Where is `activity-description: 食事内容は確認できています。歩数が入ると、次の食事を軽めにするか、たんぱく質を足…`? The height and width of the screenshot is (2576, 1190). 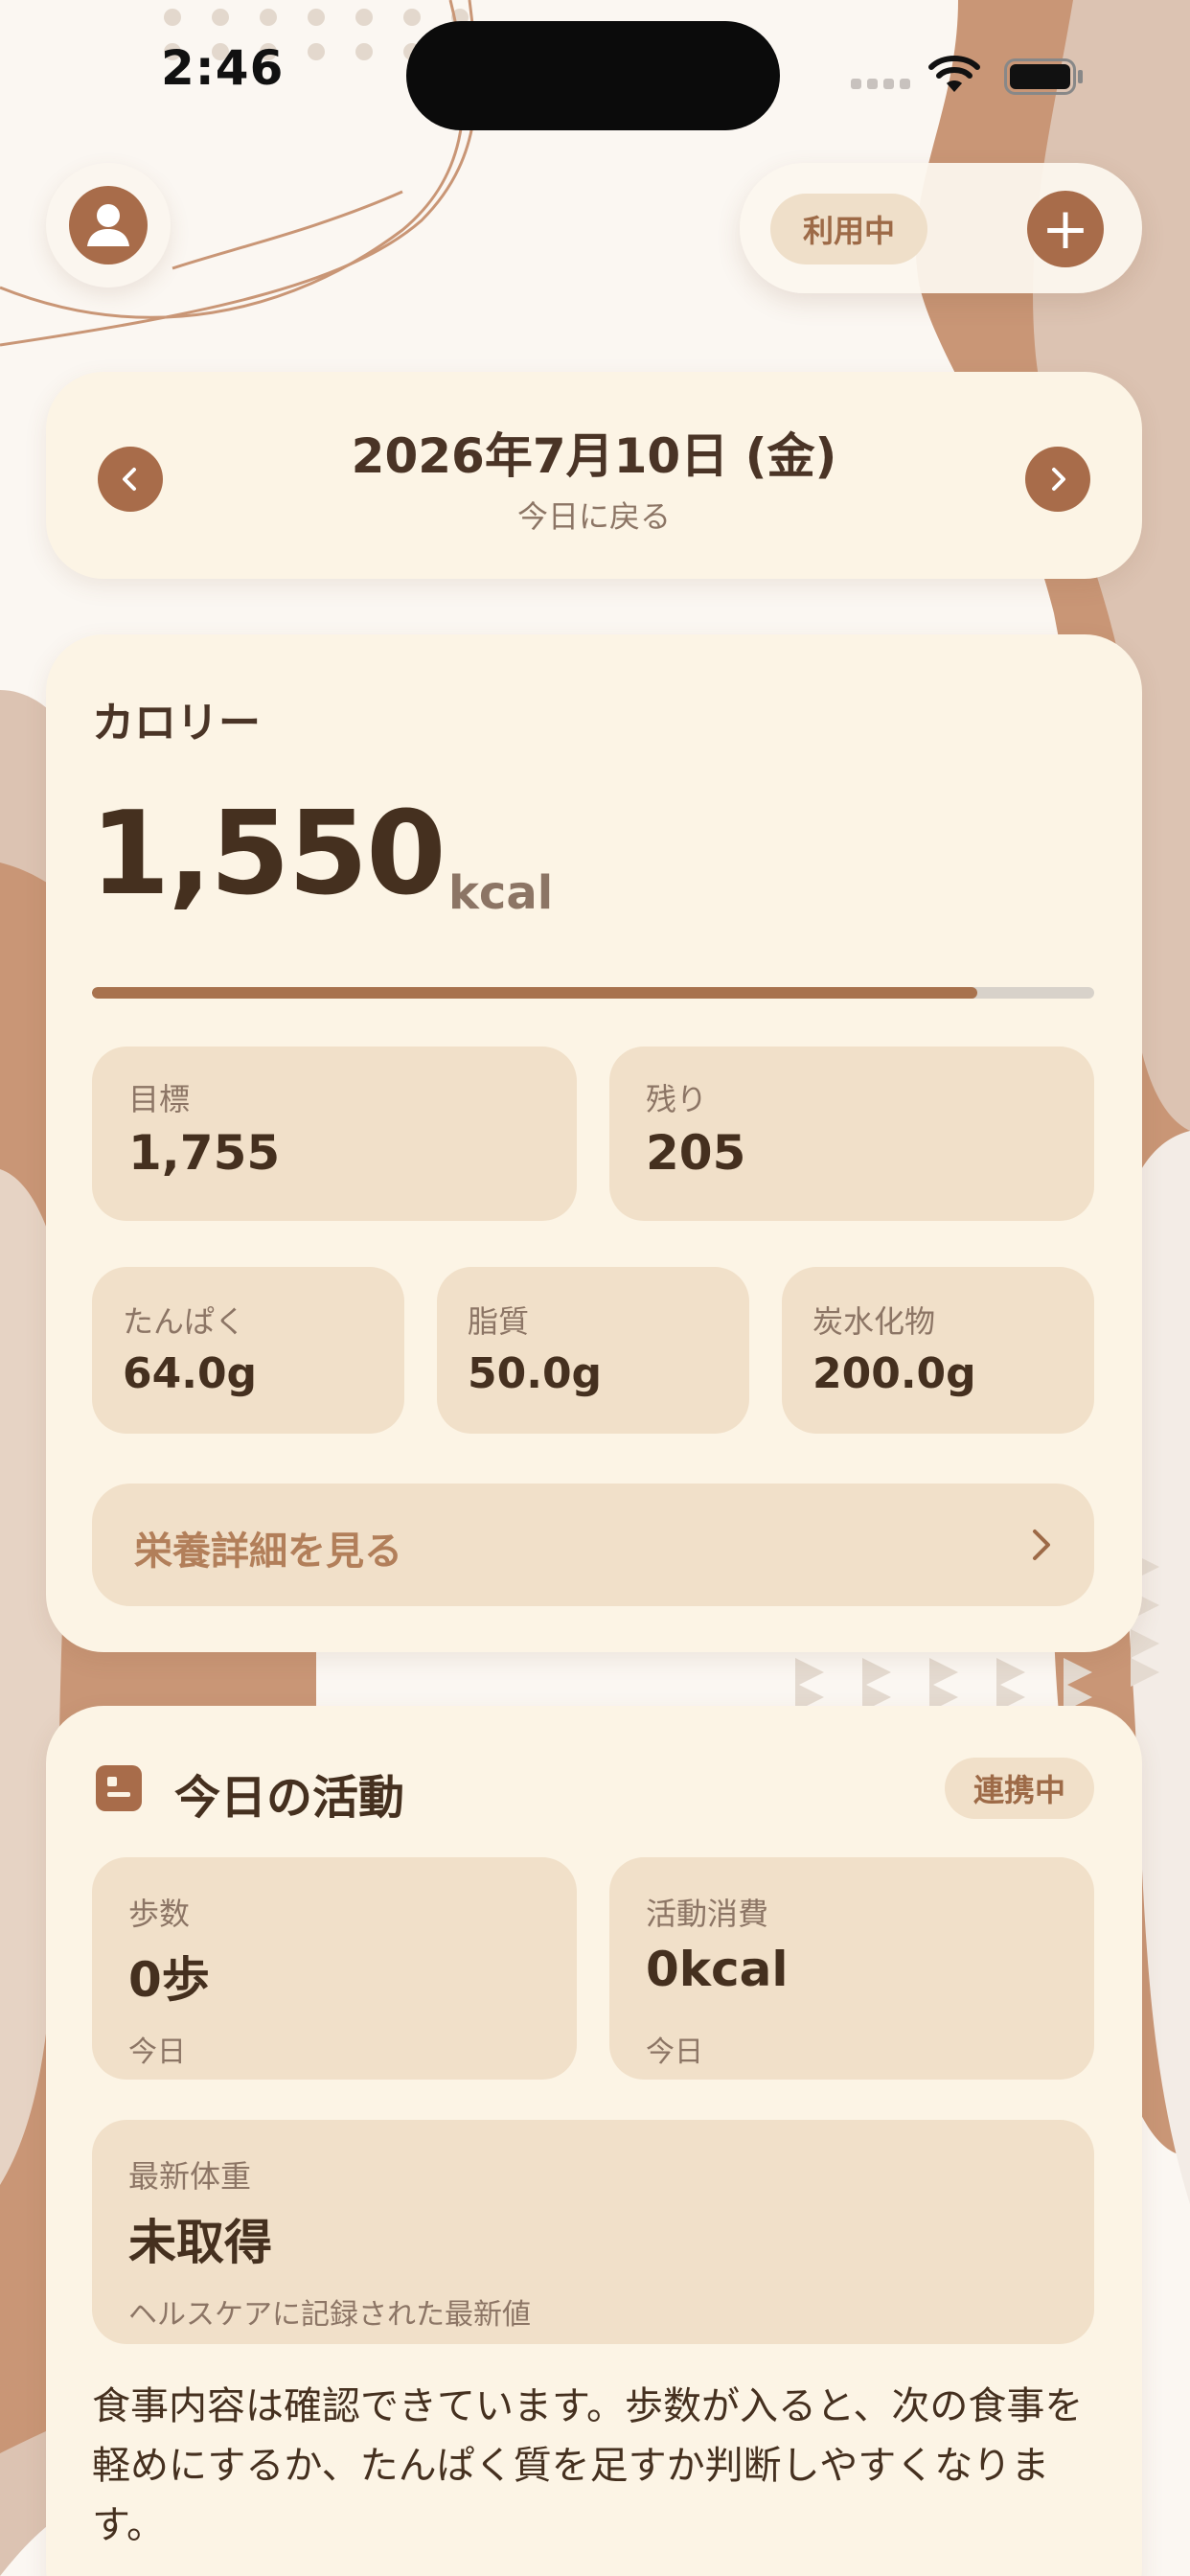
activity-description: 食事内容は確認できています。歩数が入ると、次の食事を軽めにするか、たんぱく質を足… is located at coordinates (588, 2465).